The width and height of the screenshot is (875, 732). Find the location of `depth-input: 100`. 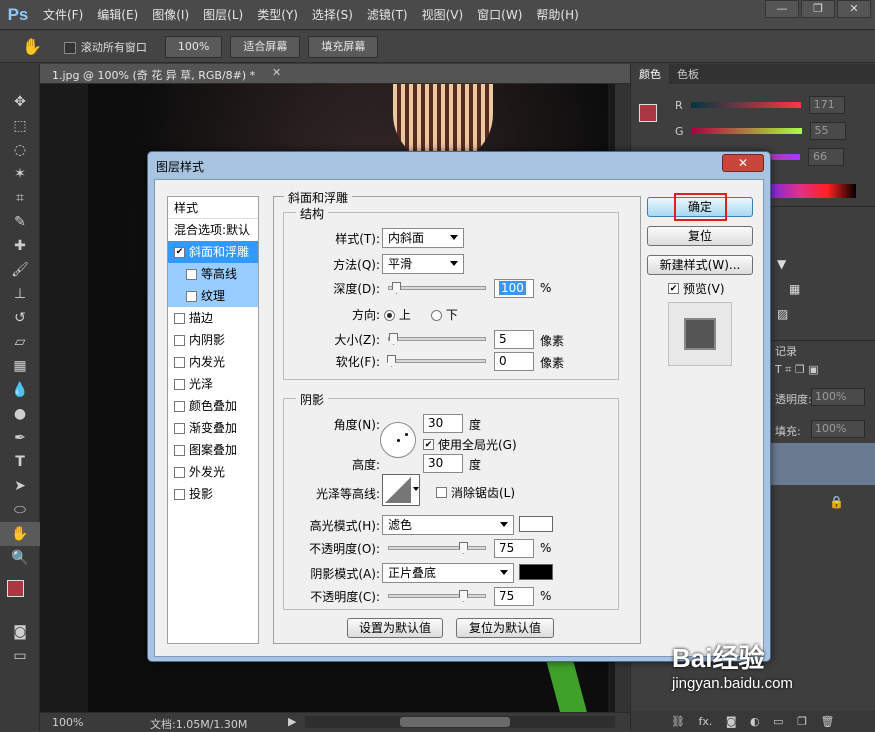

depth-input: 100 is located at coordinates (514, 288).